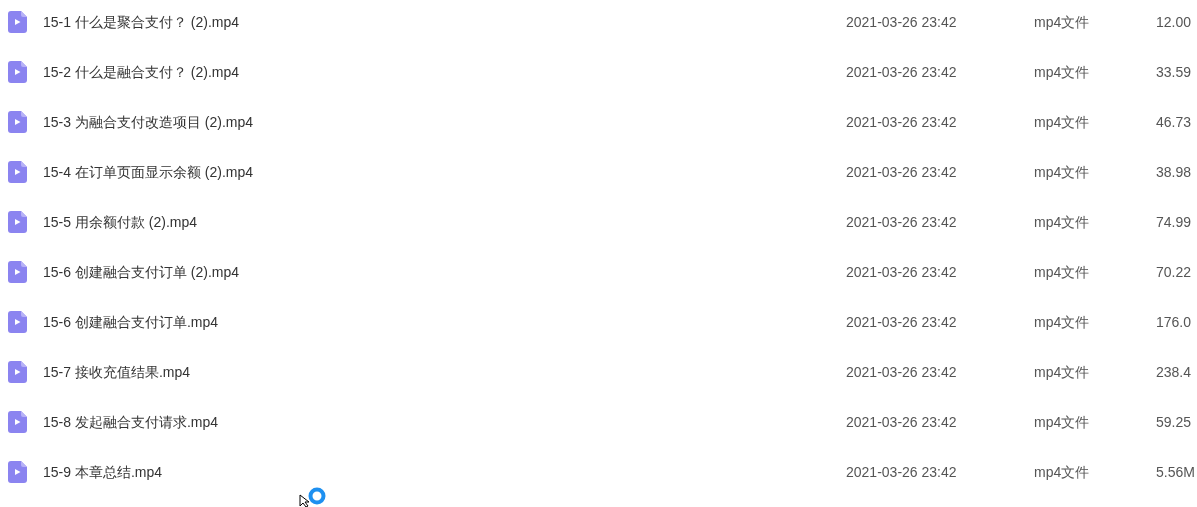  Describe the element at coordinates (444, 172) in the screenshot. I see `file-name: 15-4 在订单页面显示余额 (2).mp4` at that location.